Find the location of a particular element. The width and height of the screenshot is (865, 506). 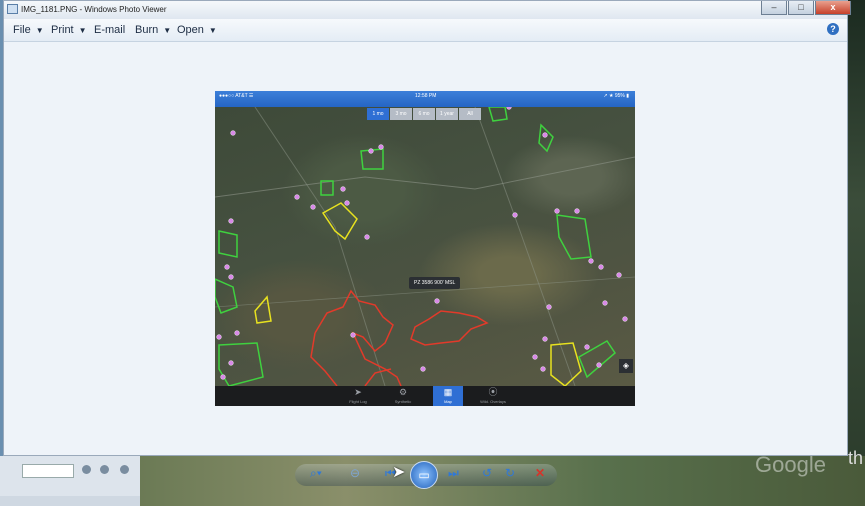

tab-wild-overlays: ⦿ Wild. Overlays is located at coordinates (493, 396).